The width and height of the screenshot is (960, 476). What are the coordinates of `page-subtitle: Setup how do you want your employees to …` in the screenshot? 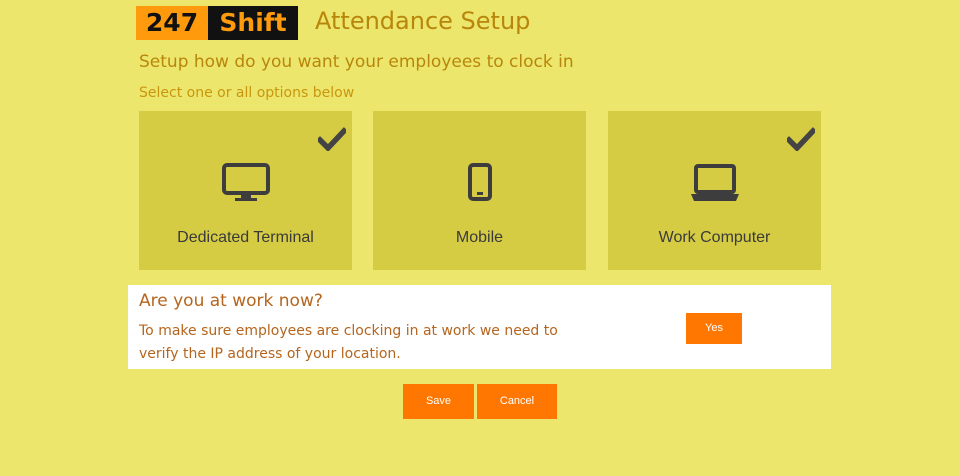 It's located at (356, 62).